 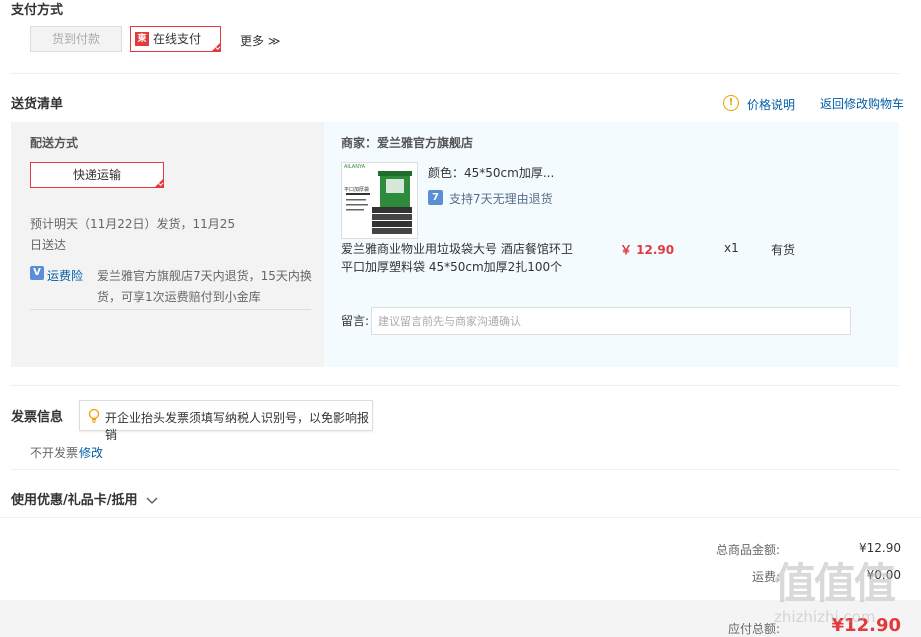 What do you see at coordinates (76, 39) in the screenshot?
I see `cod-payment-button: 货到付款` at bounding box center [76, 39].